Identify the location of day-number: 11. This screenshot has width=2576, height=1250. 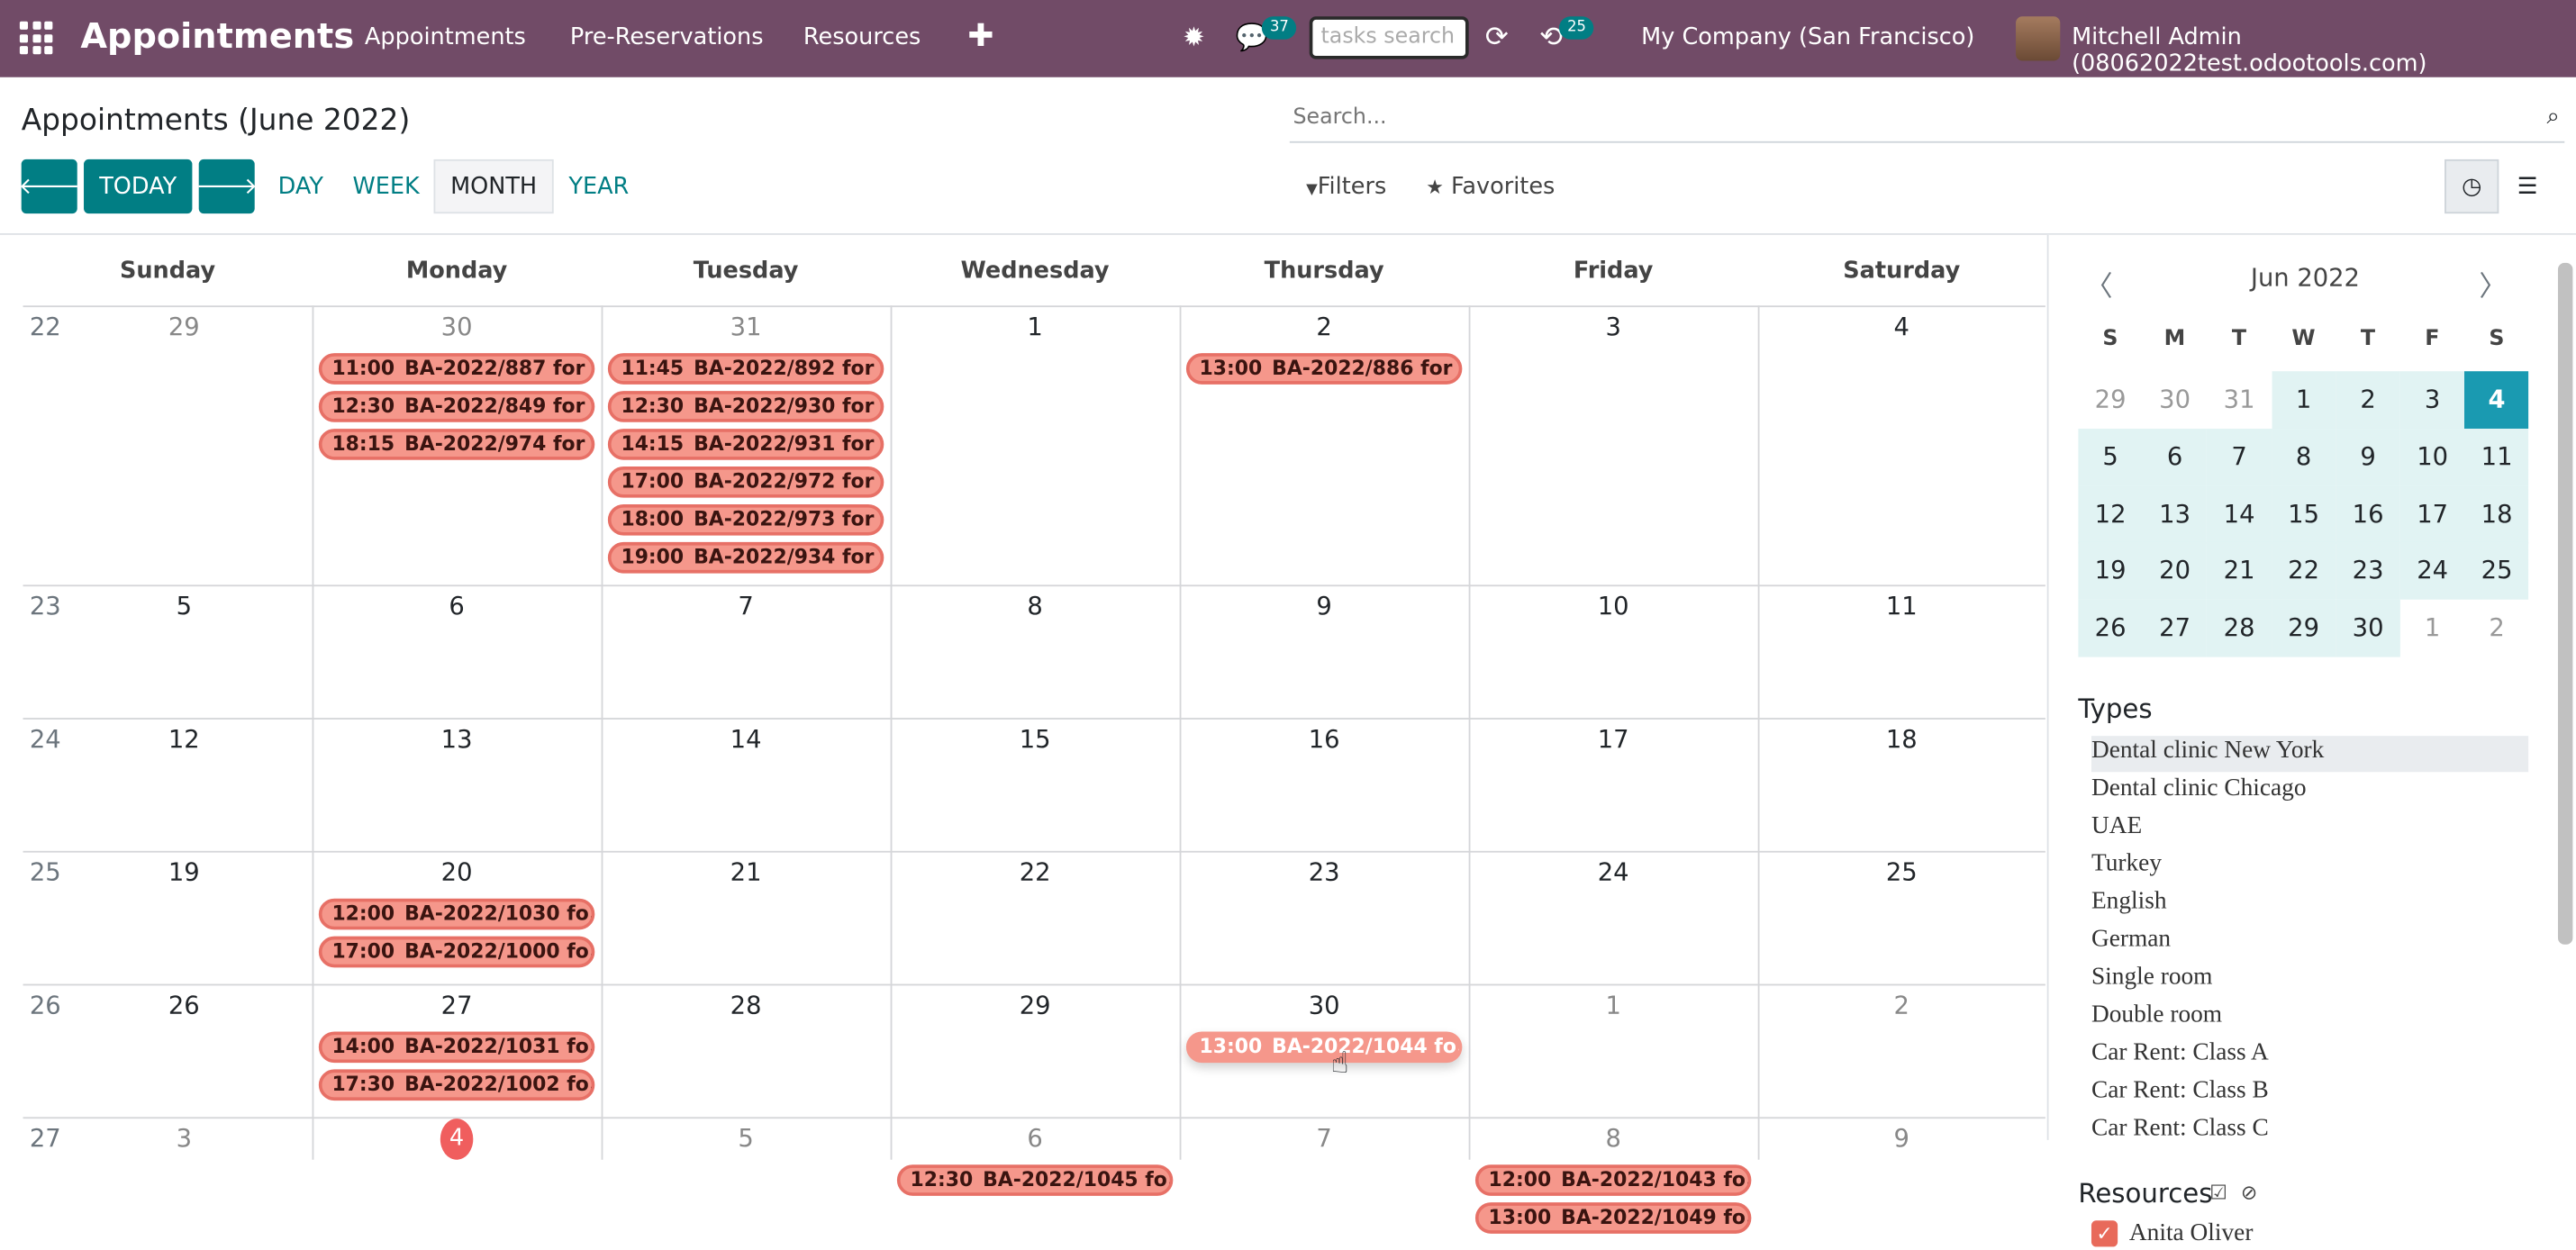
(1902, 607).